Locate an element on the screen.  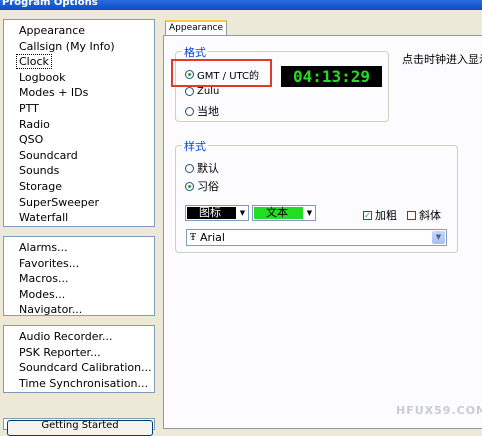
text-color-button: 文本 ▼ is located at coordinates (284, 213).